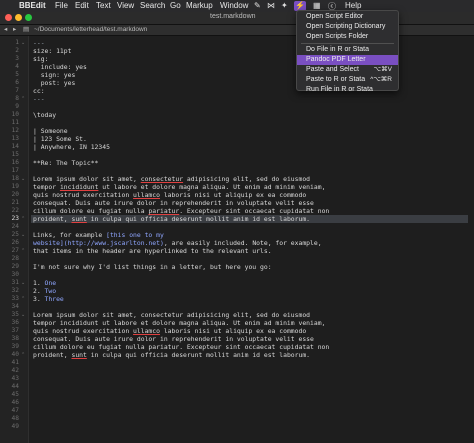 The width and height of the screenshot is (474, 443). Describe the element at coordinates (61, 5) in the screenshot. I see `menu-file: File` at that location.